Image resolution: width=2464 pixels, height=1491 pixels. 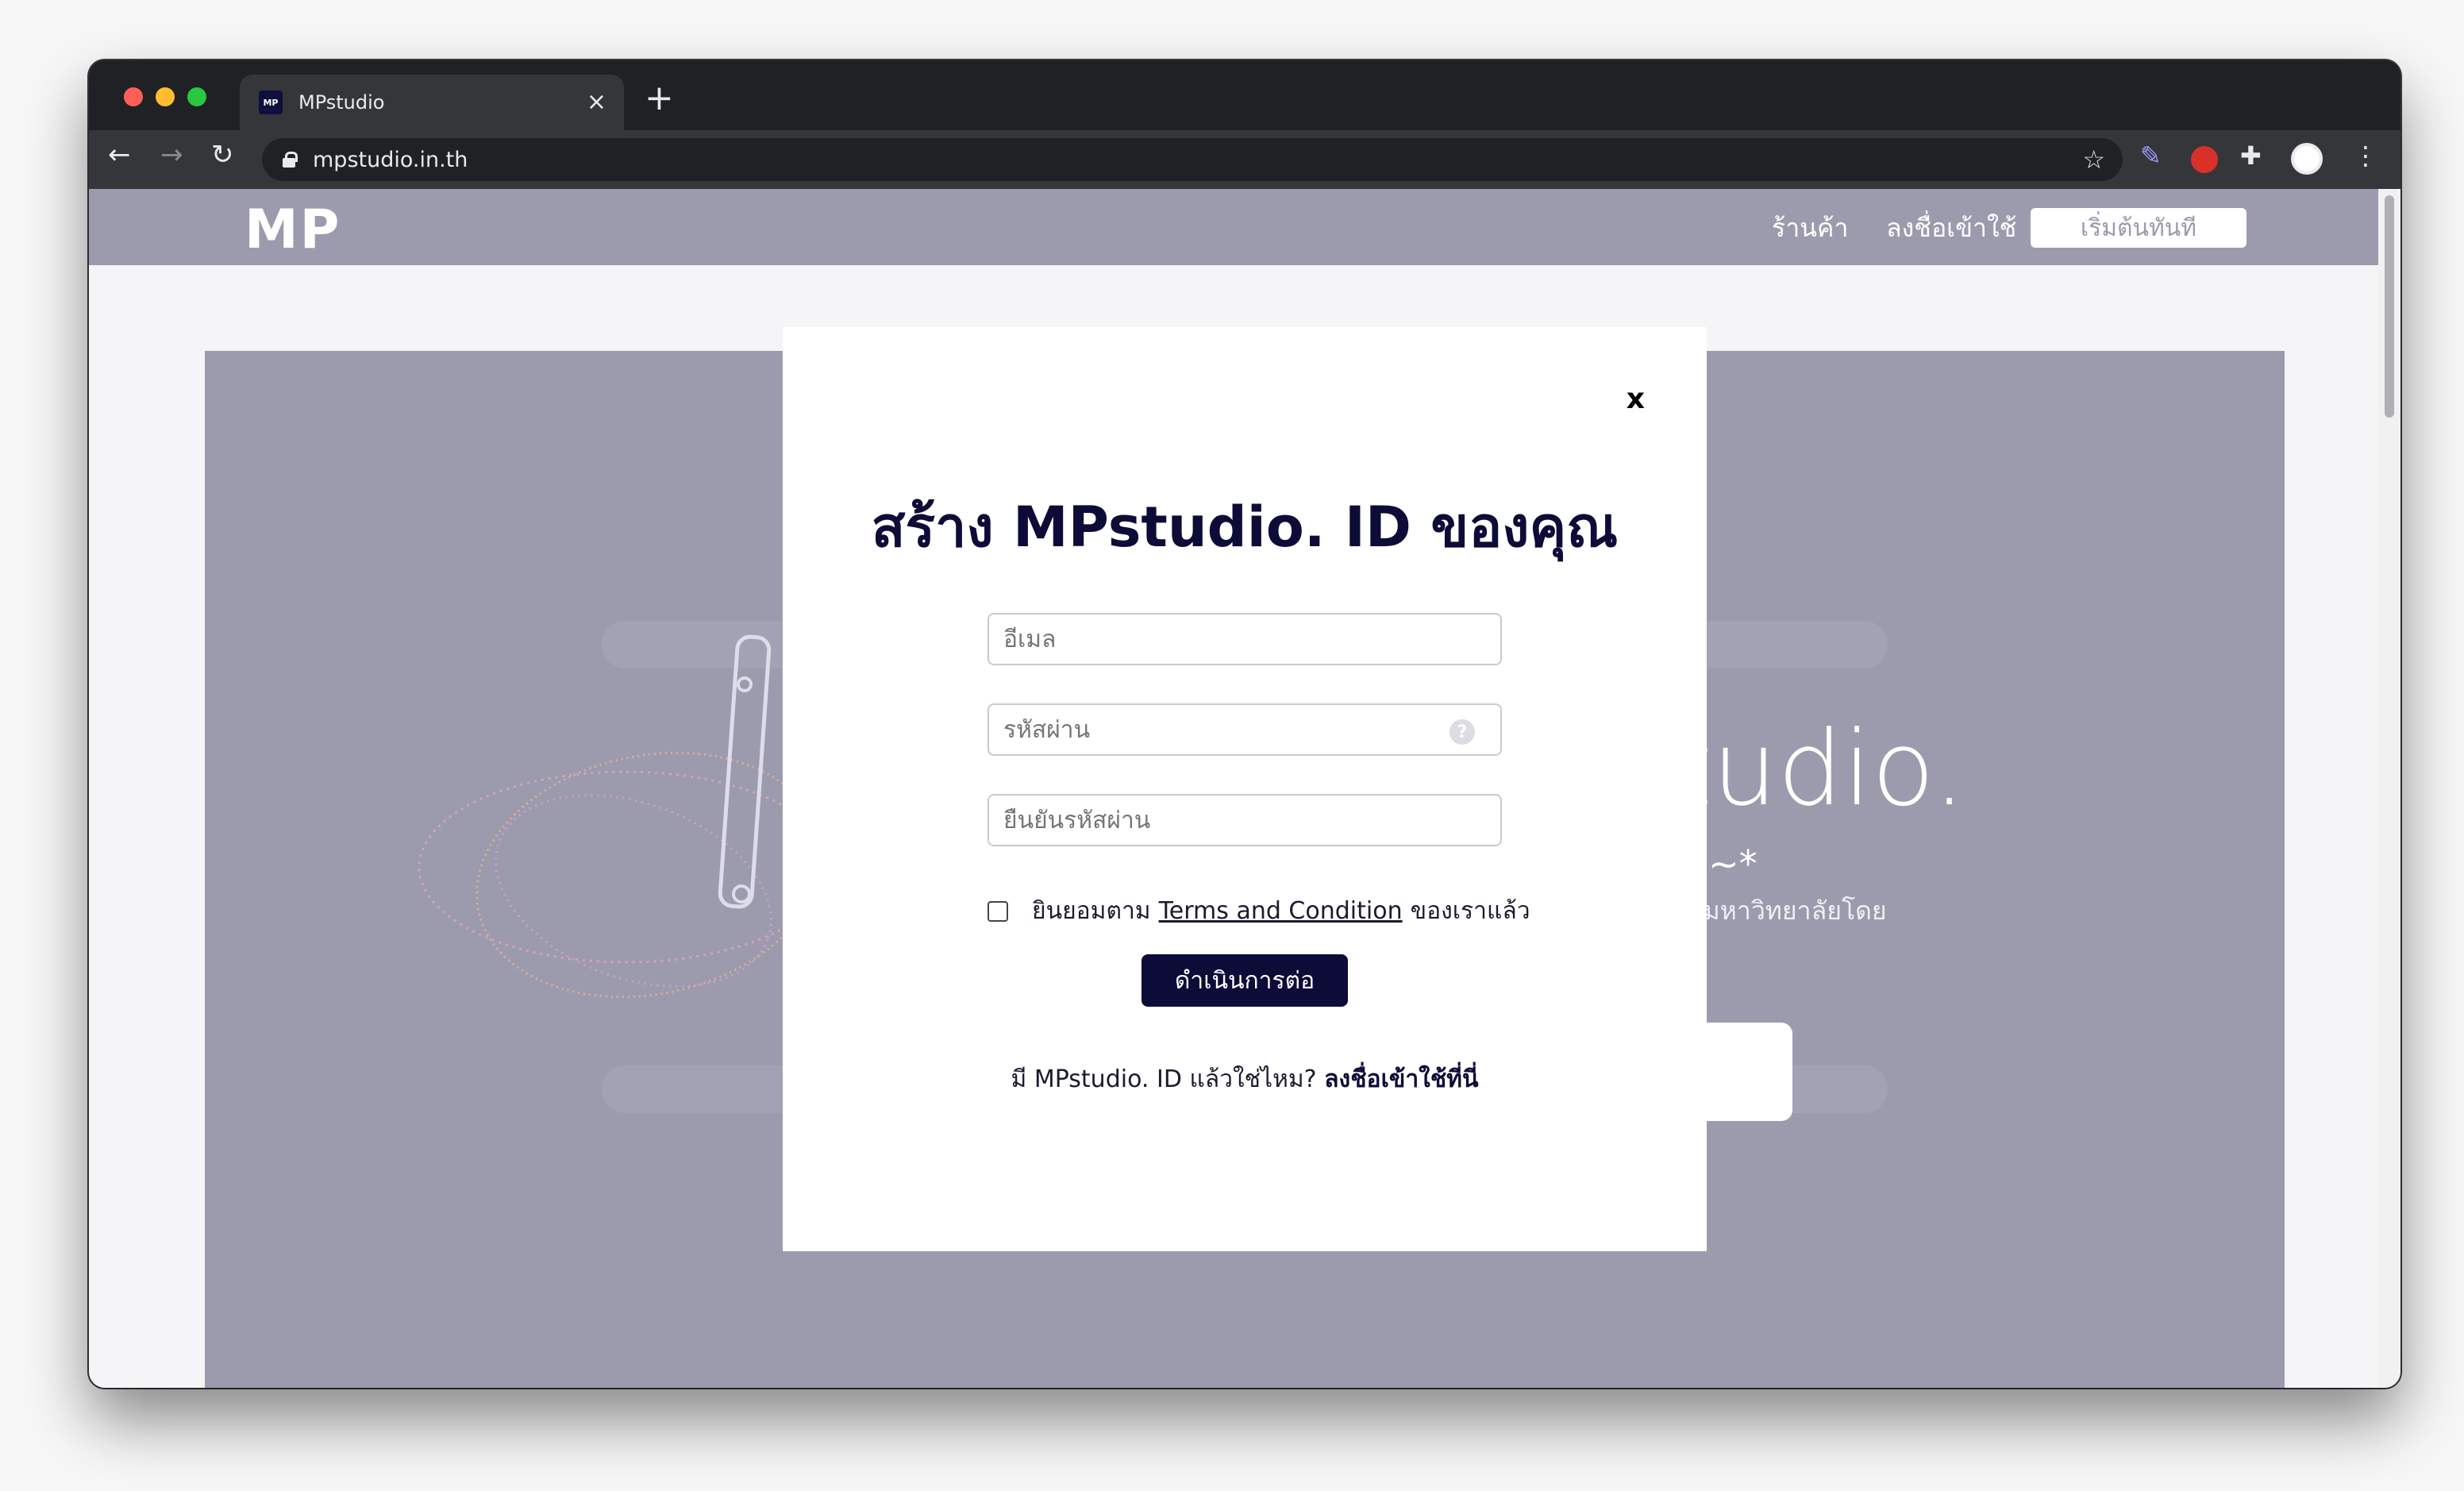 I want to click on close-window-button, so click(x=133, y=96).